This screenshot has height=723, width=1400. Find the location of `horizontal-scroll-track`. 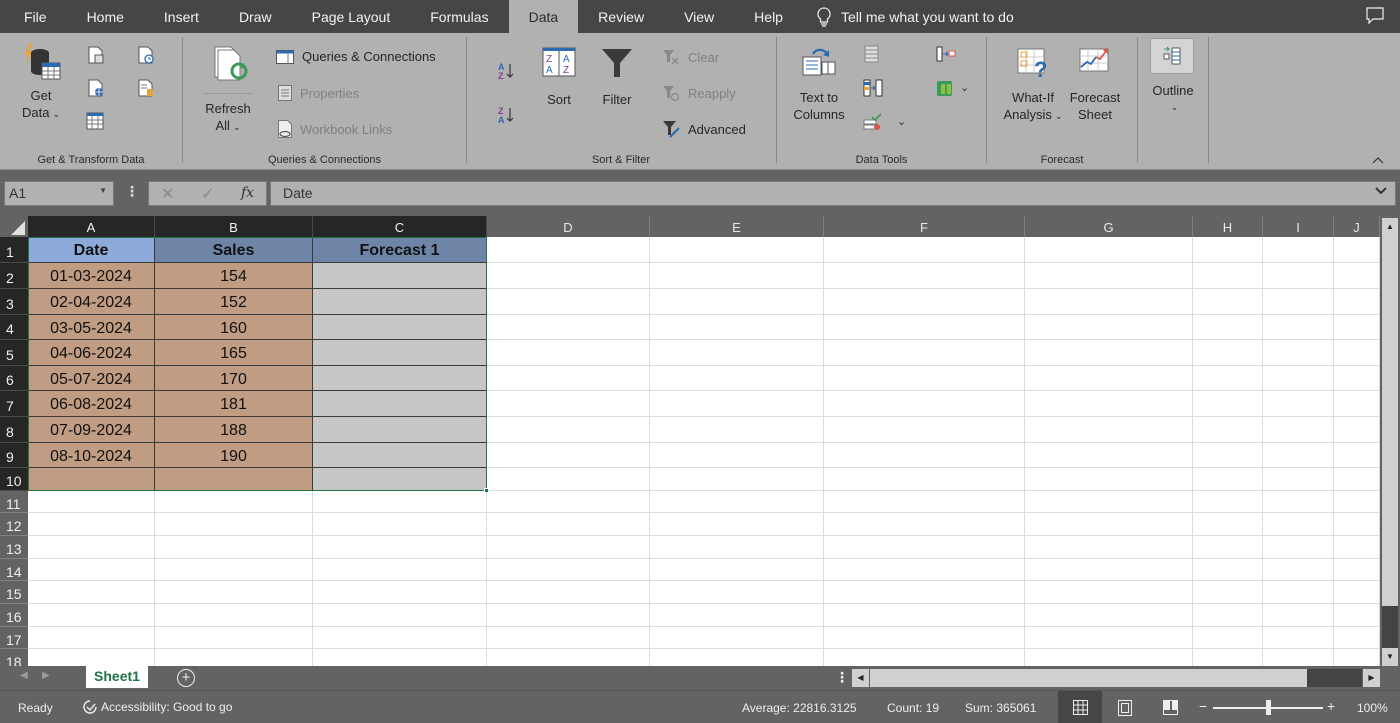

horizontal-scroll-track is located at coordinates (1088, 678).